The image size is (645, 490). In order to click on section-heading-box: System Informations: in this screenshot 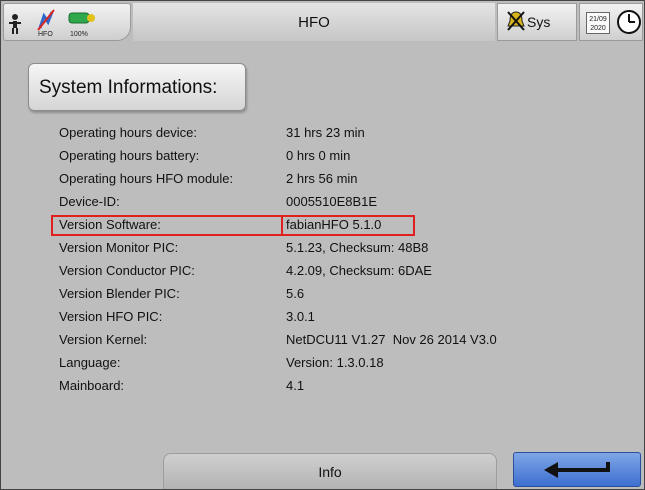, I will do `click(137, 87)`.